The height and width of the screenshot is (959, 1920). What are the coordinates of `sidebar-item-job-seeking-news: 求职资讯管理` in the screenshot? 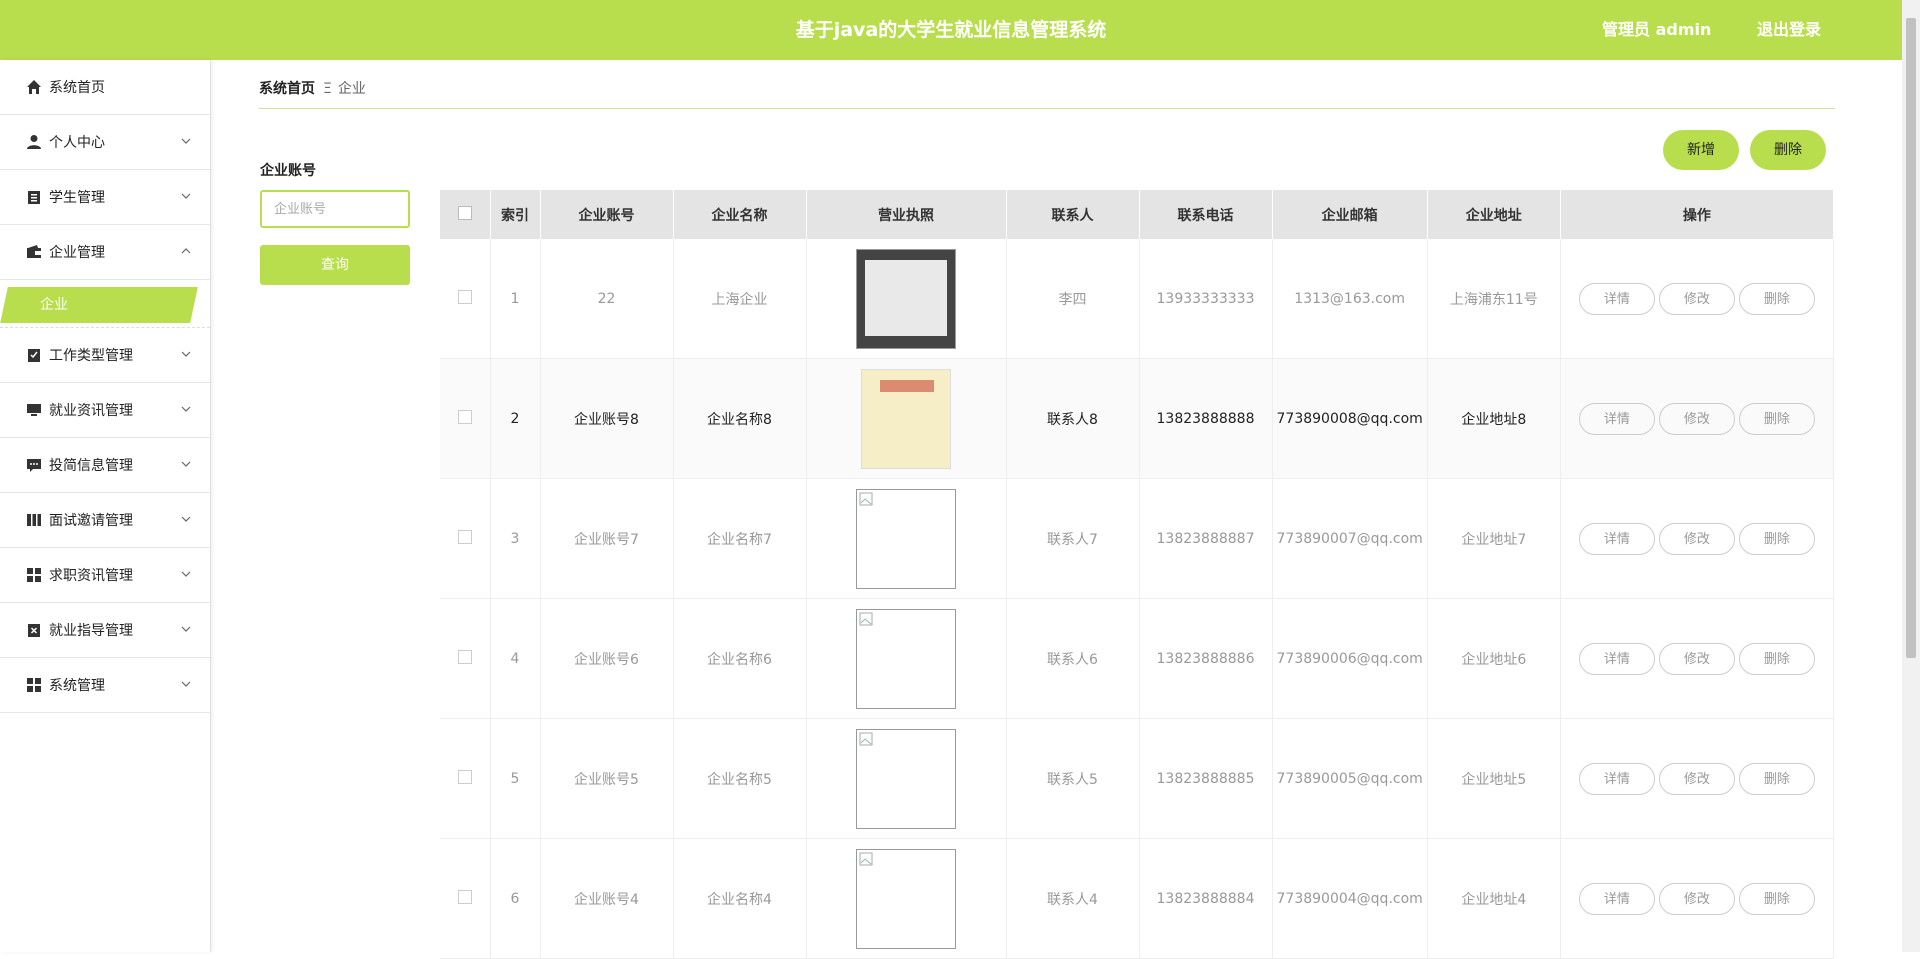 It's located at (105, 575).